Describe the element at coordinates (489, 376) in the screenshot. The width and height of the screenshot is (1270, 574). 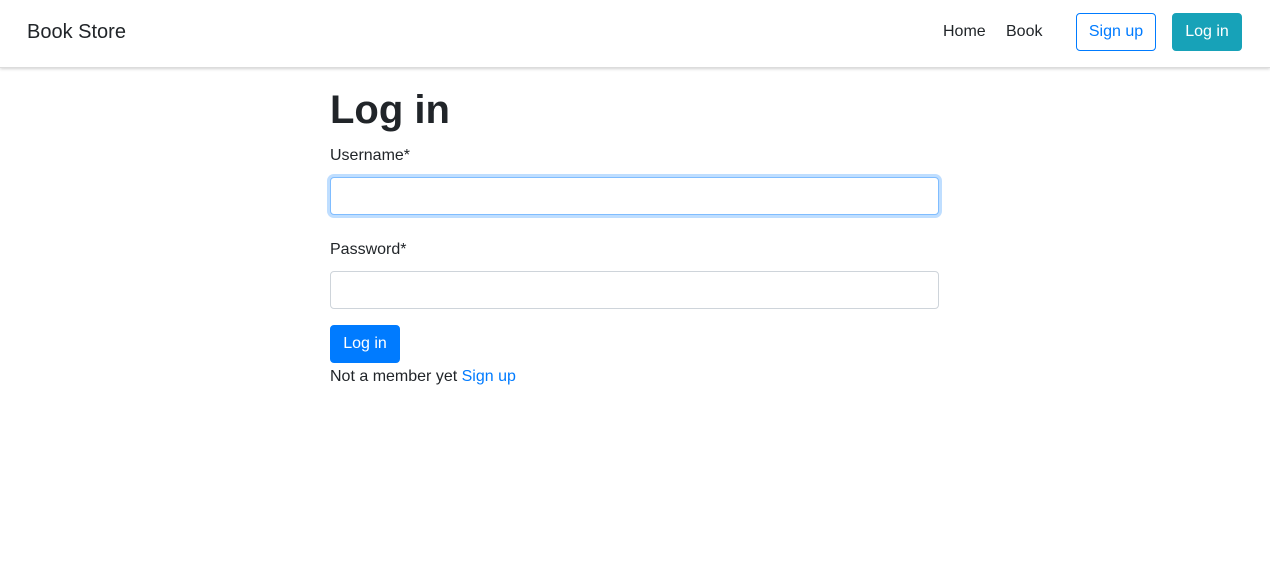
I see `signup-link: Sign up` at that location.